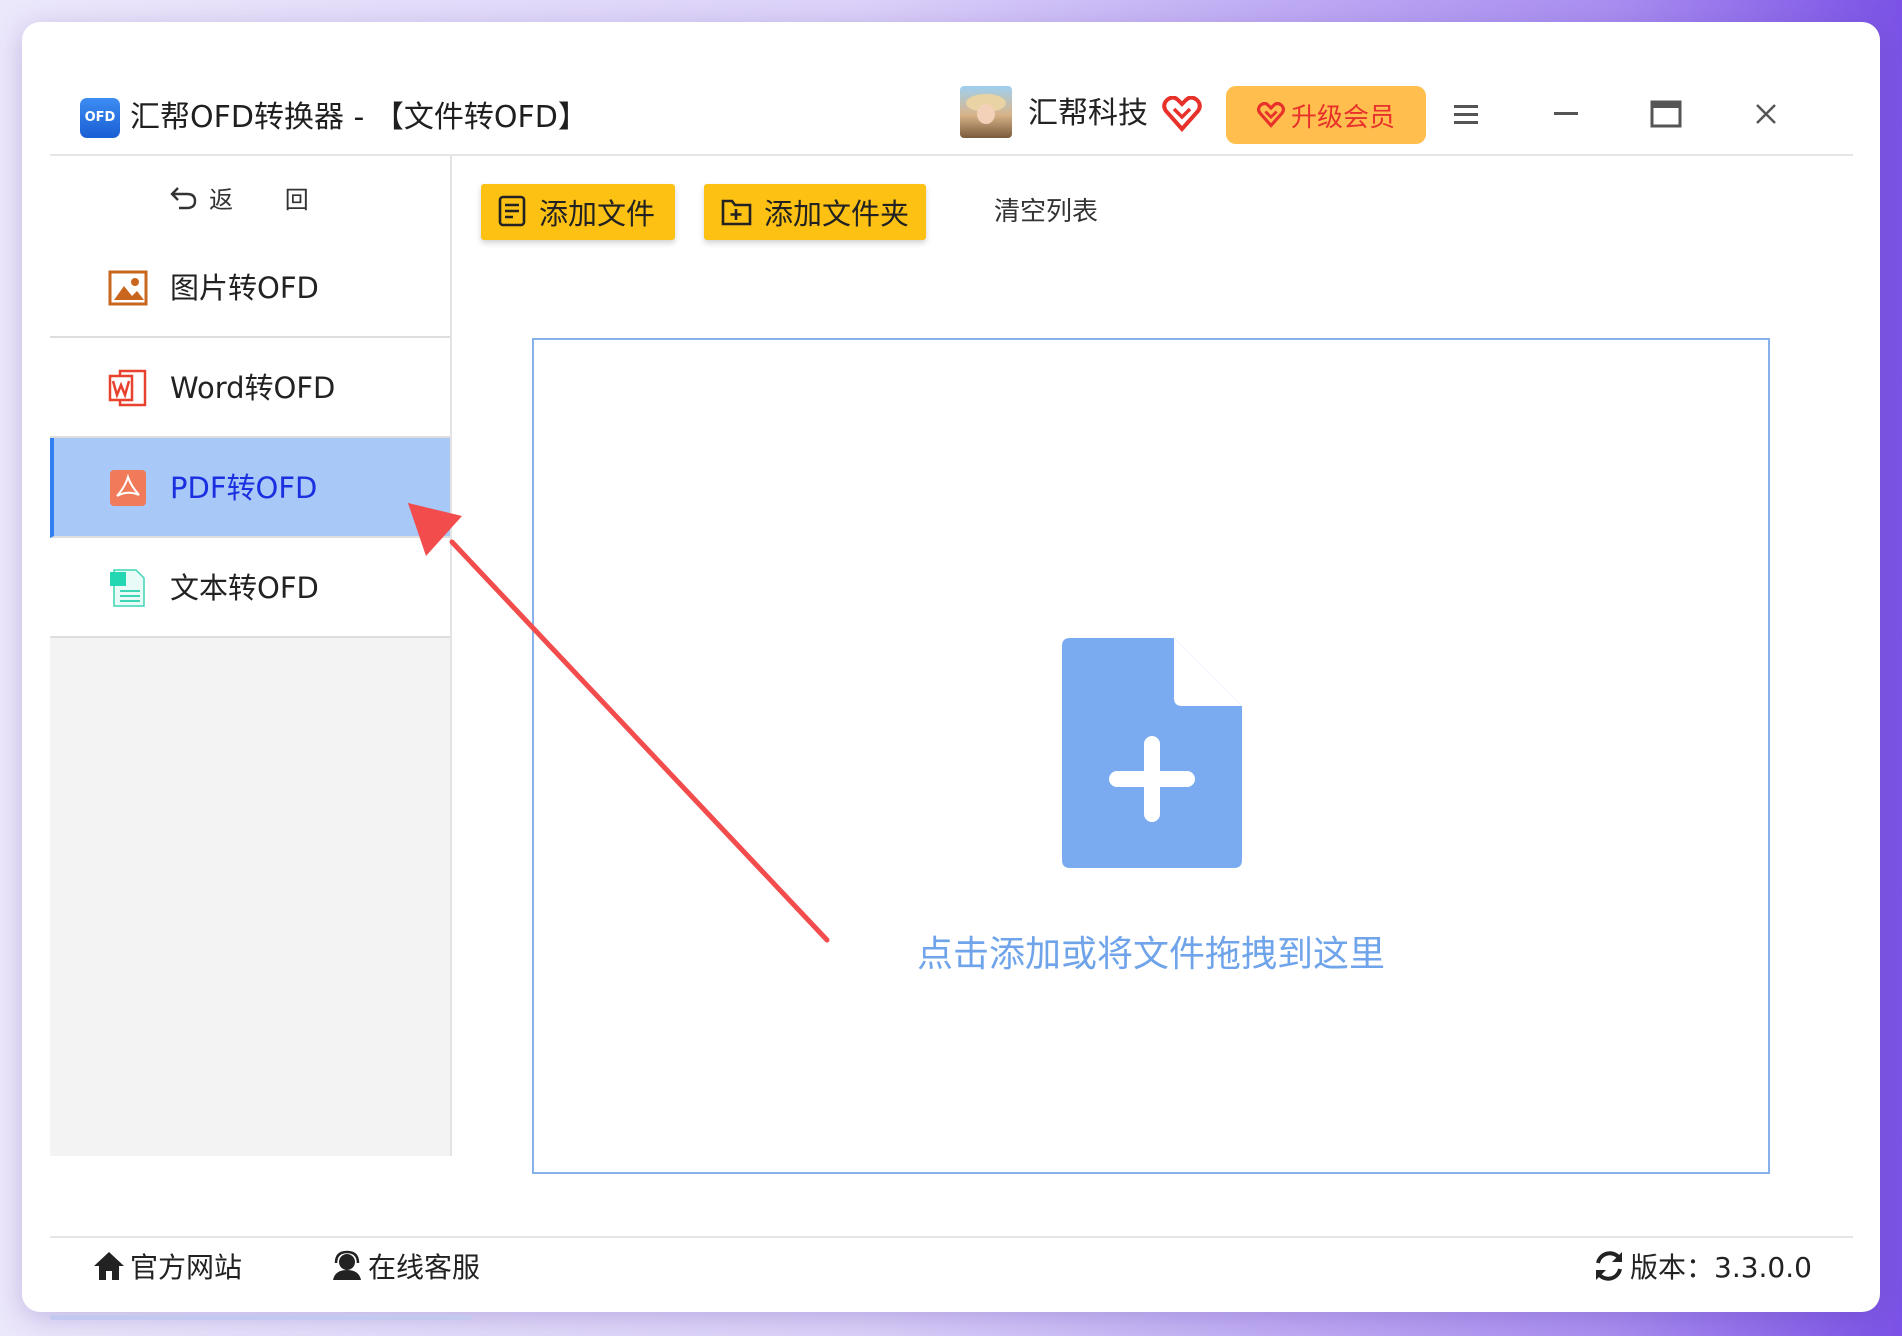 The width and height of the screenshot is (1902, 1336). I want to click on add-file-button: 添加文件, so click(578, 212).